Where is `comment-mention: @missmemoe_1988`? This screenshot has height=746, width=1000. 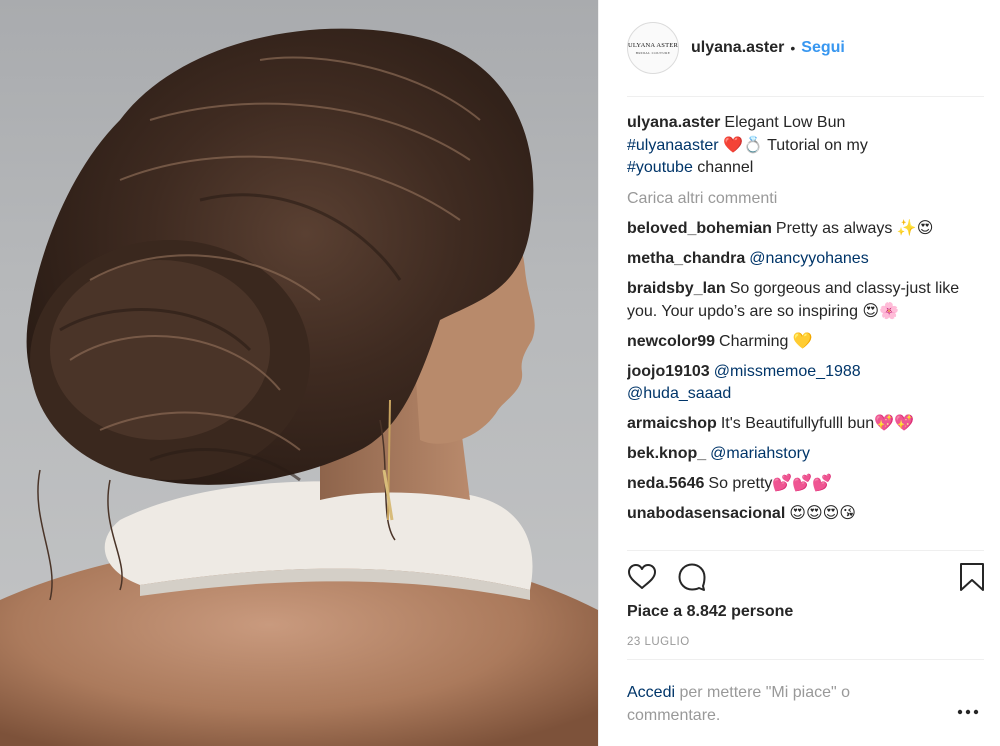
comment-mention: @missmemoe_1988 is located at coordinates (787, 371).